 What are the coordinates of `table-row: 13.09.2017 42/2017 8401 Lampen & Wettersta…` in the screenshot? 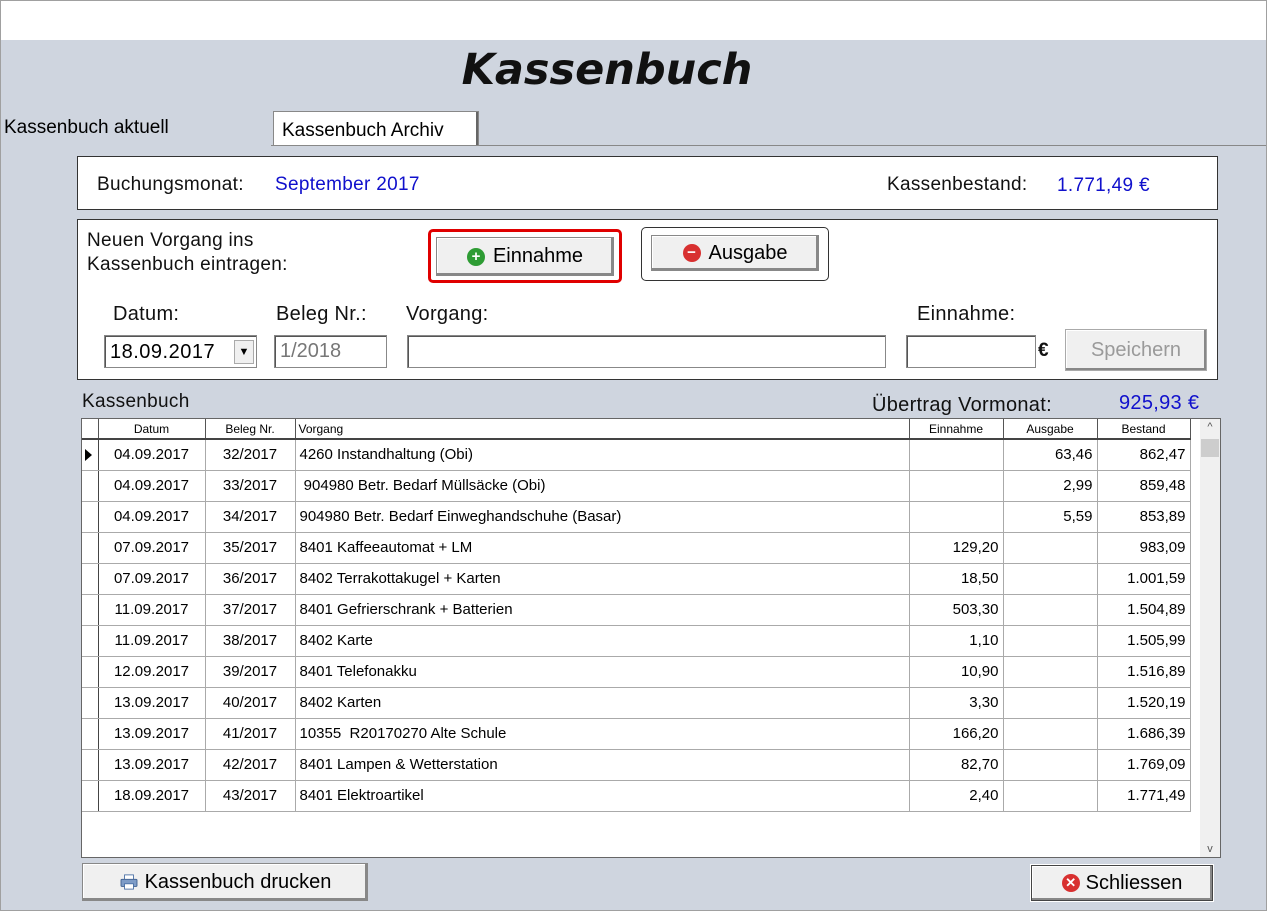 It's located at (636, 765).